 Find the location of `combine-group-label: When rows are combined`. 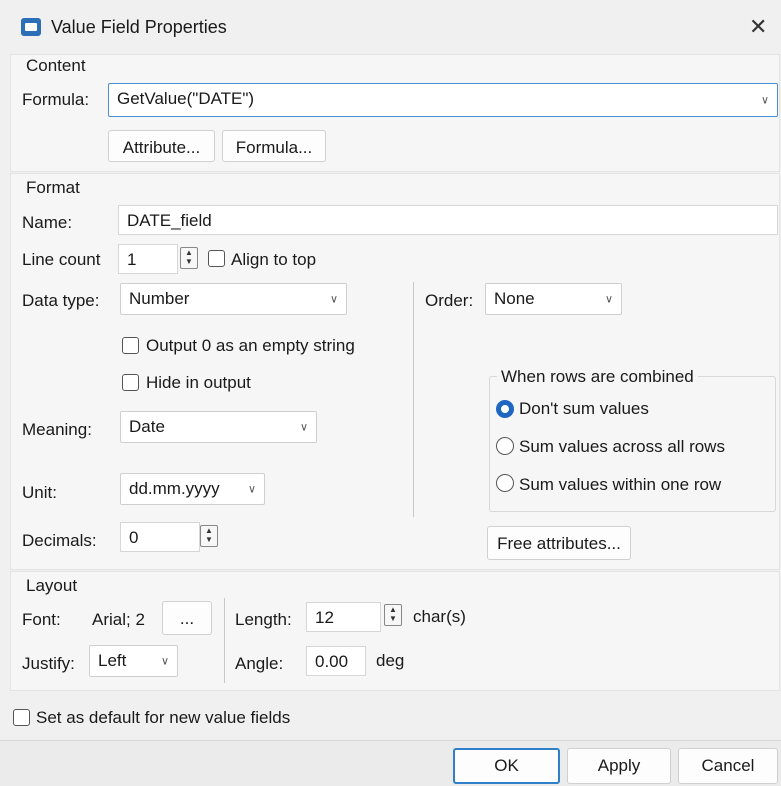

combine-group-label: When rows are combined is located at coordinates (597, 377).